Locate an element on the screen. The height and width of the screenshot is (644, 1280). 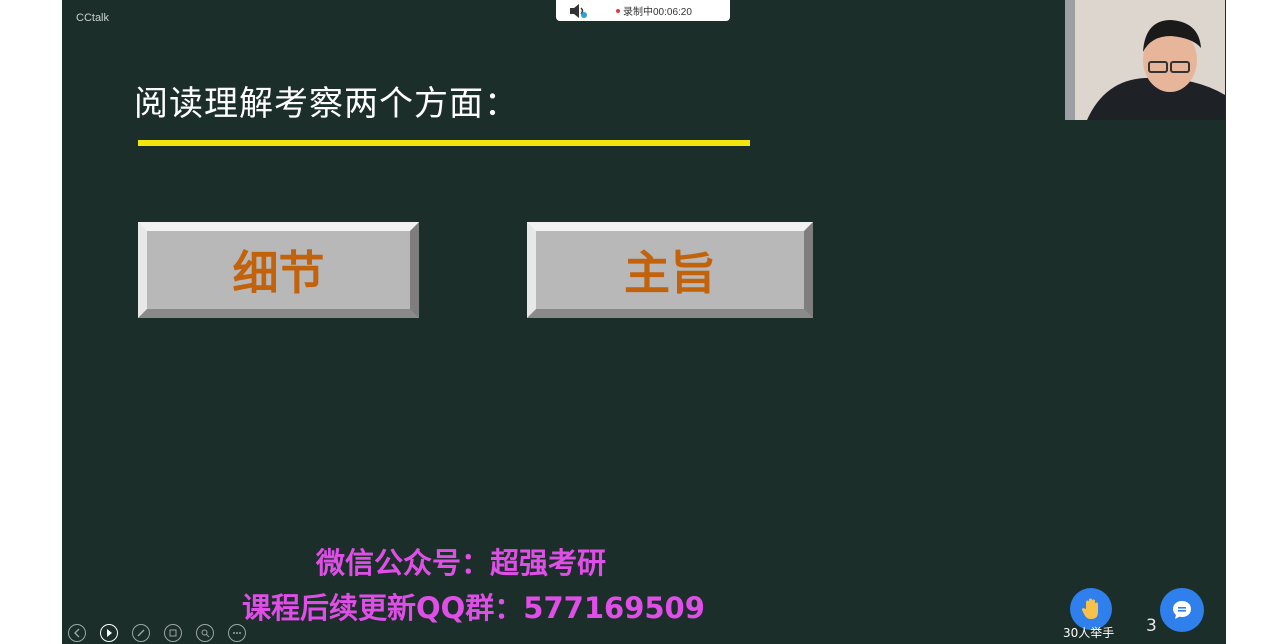
heading-underline is located at coordinates (444, 143).